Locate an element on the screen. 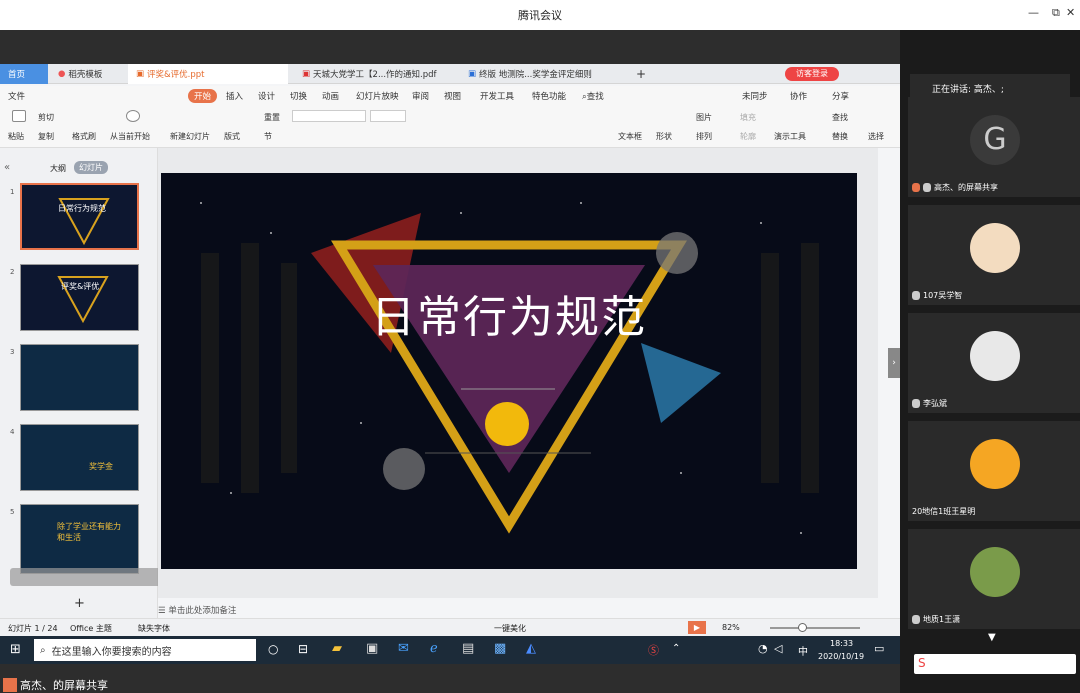  network-icon: ◔ is located at coordinates (763, 648).